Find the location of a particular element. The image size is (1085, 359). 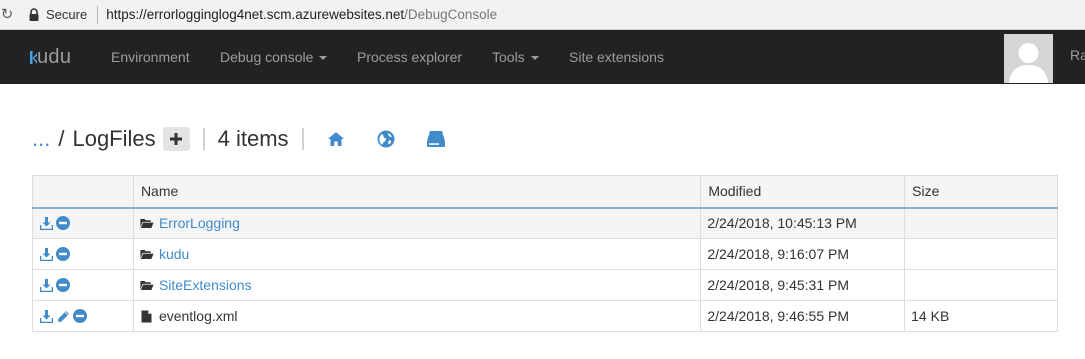

current-folder: LogFiles is located at coordinates (114, 138).